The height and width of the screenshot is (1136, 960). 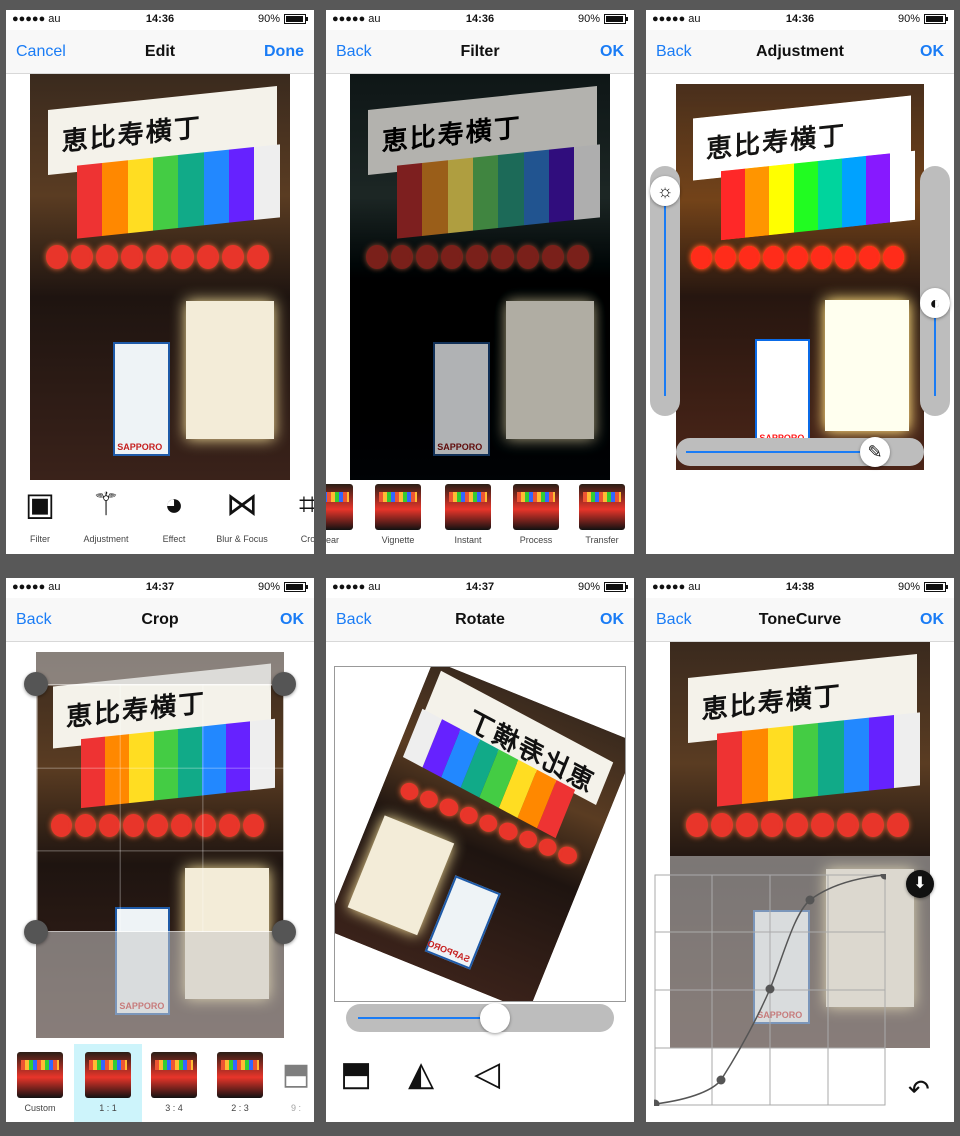 I want to click on ratio-1-1: 1, so click(x=108, y=1083).